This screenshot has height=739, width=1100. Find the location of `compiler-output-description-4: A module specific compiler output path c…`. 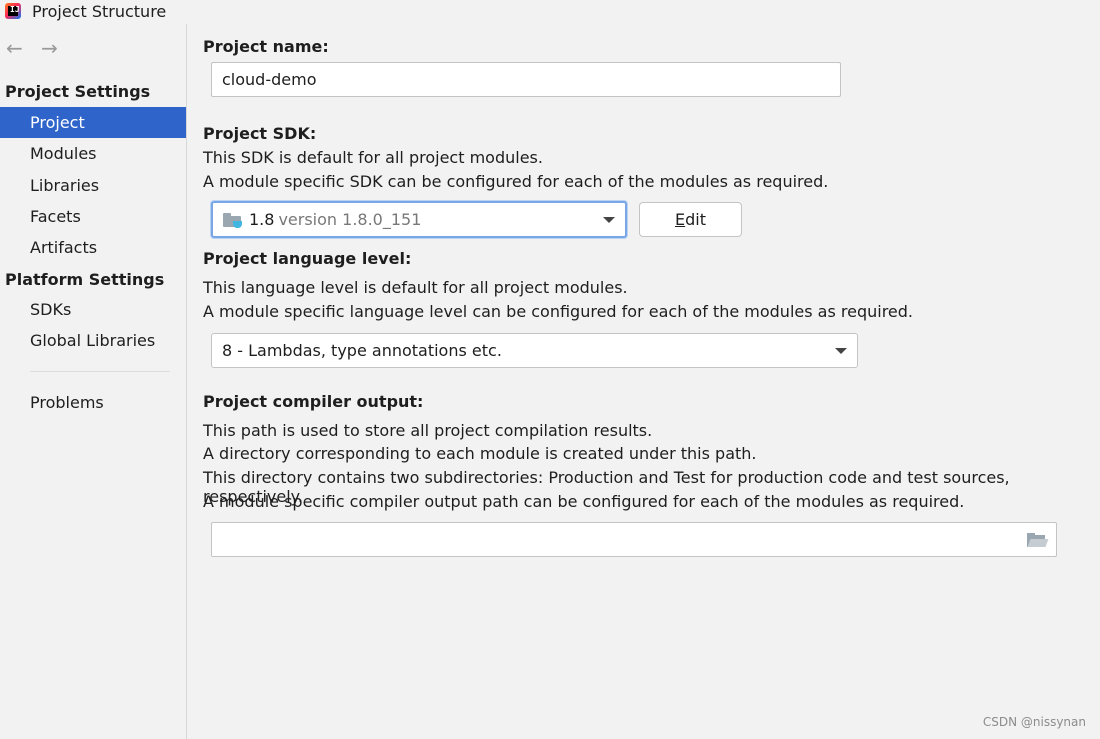

compiler-output-description-4: A module specific compiler output path c… is located at coordinates (584, 501).